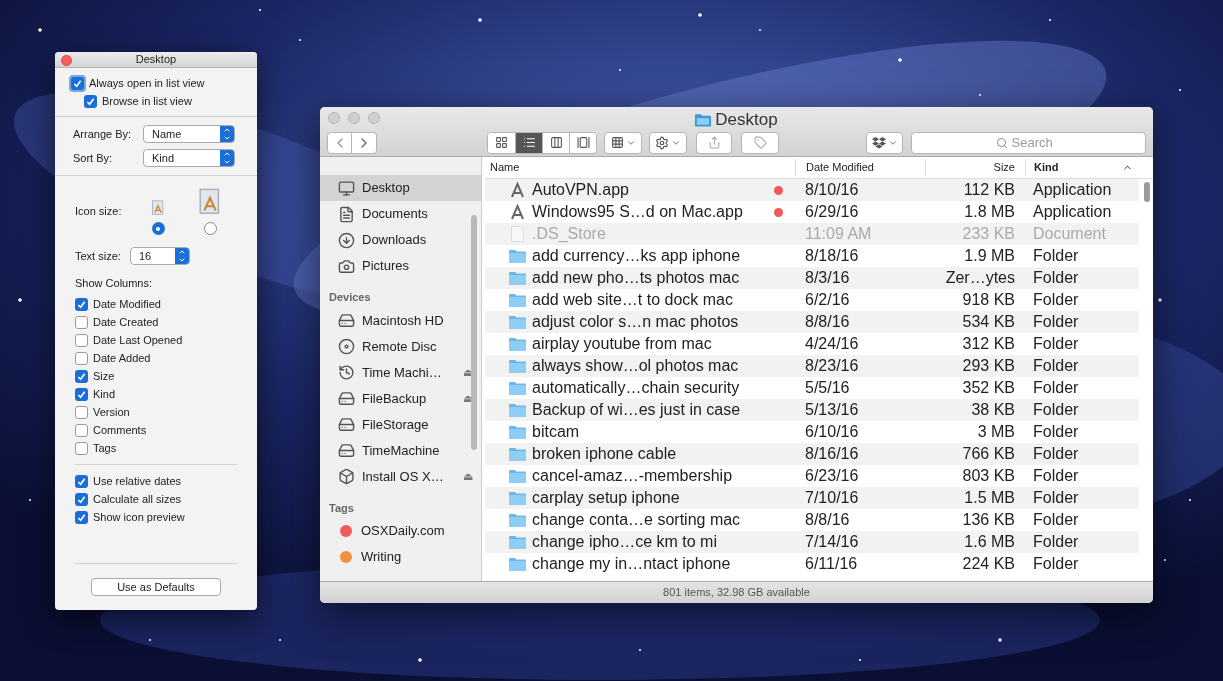  I want to click on file-row: always show…ol photos mac 8/23/16 293 KB Folder, so click(812, 366).